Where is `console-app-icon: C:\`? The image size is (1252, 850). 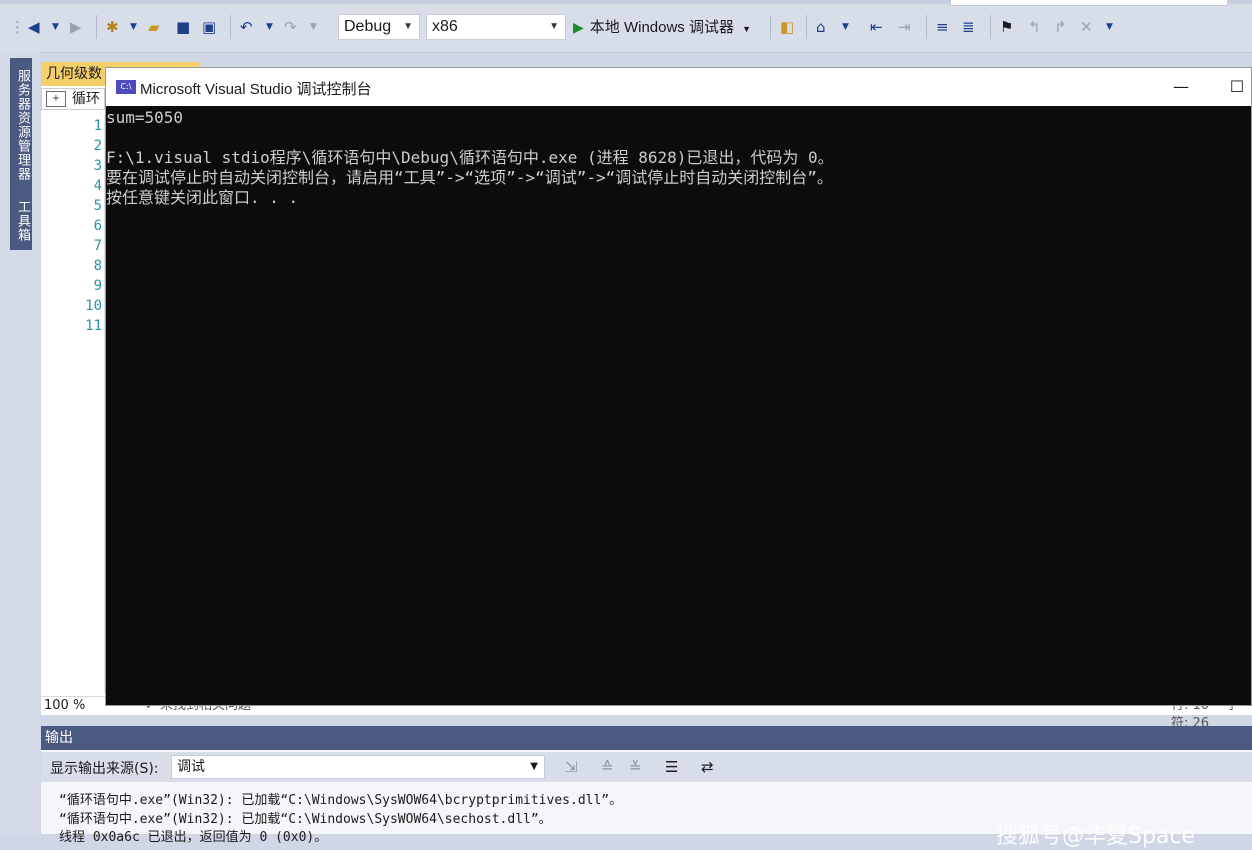 console-app-icon: C:\ is located at coordinates (126, 87).